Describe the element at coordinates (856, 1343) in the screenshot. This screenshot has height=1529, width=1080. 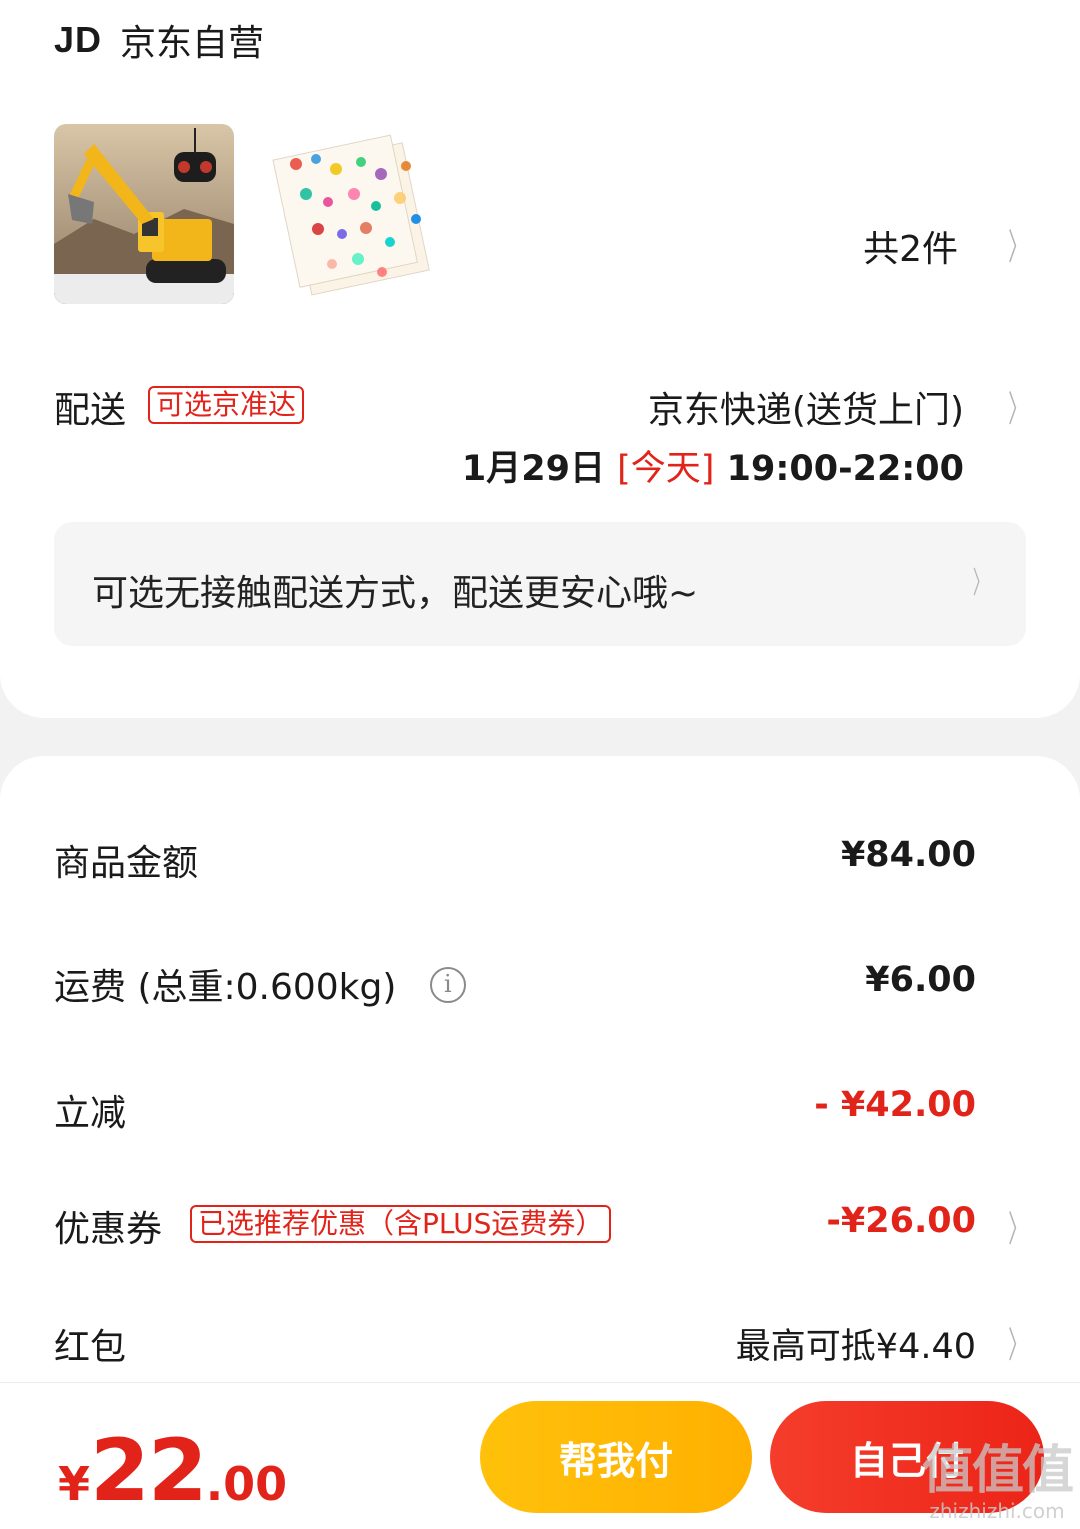
I see `red-packet-value: 最高可抵¥4.40` at that location.